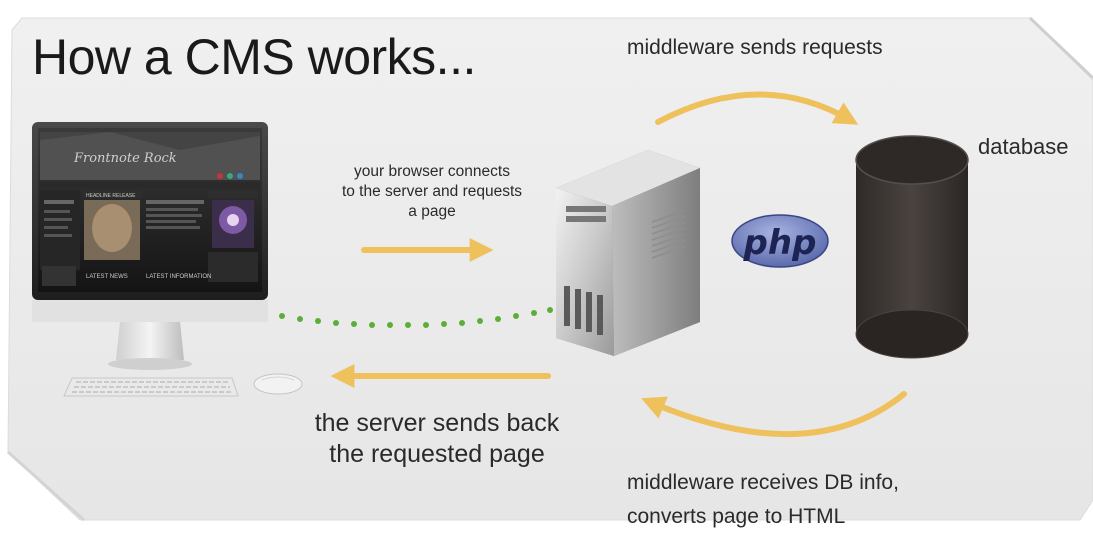  I want to click on php-logo-text: php, so click(780, 243).